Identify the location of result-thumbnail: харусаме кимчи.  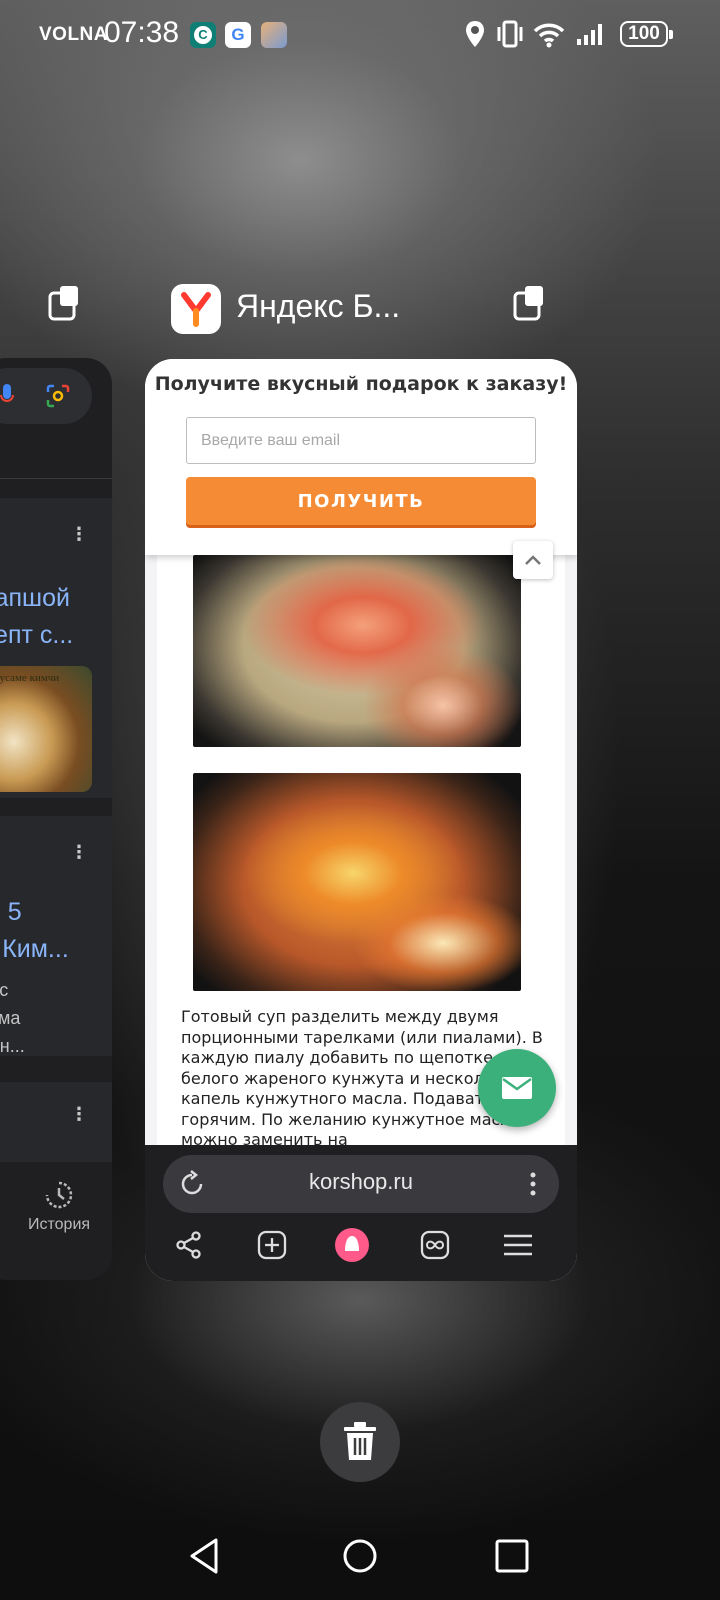
(46, 729).